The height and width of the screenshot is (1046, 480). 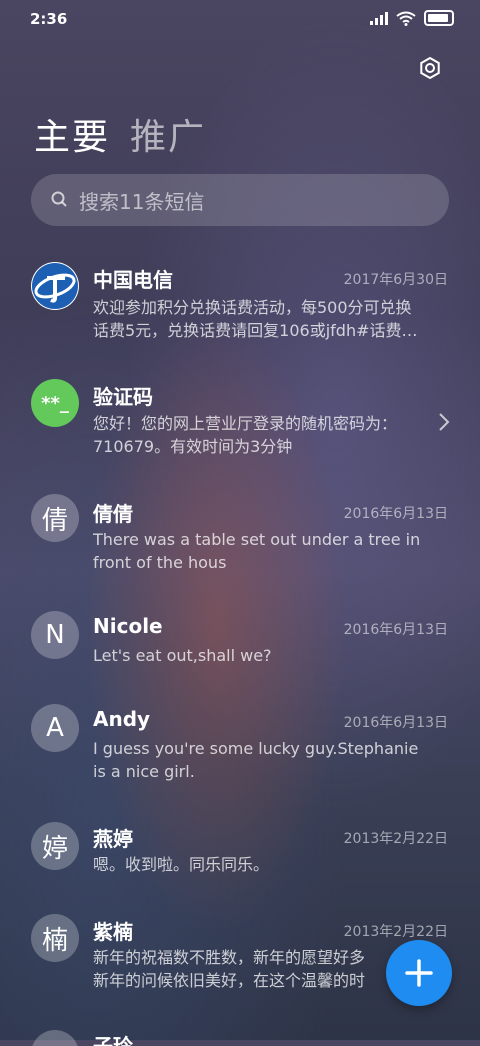 I want to click on status-icons, so click(x=412, y=18).